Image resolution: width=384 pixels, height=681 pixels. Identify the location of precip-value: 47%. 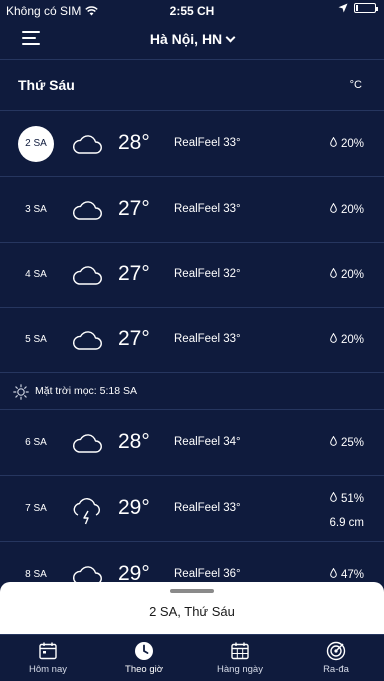
(352, 574).